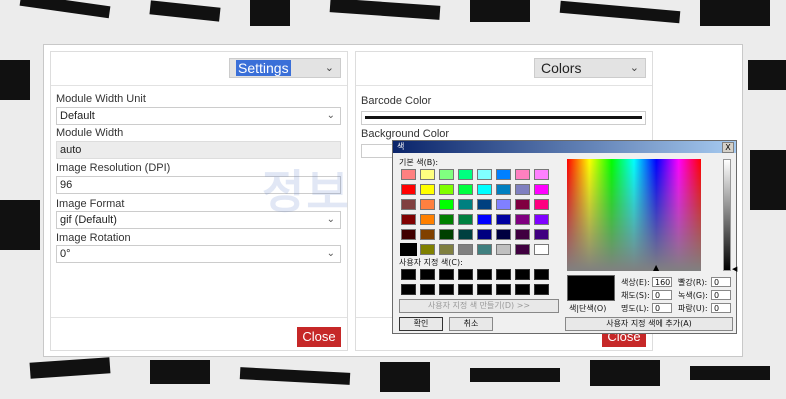 This screenshot has height=399, width=786. What do you see at coordinates (591, 288) in the screenshot?
I see `color-preview` at bounding box center [591, 288].